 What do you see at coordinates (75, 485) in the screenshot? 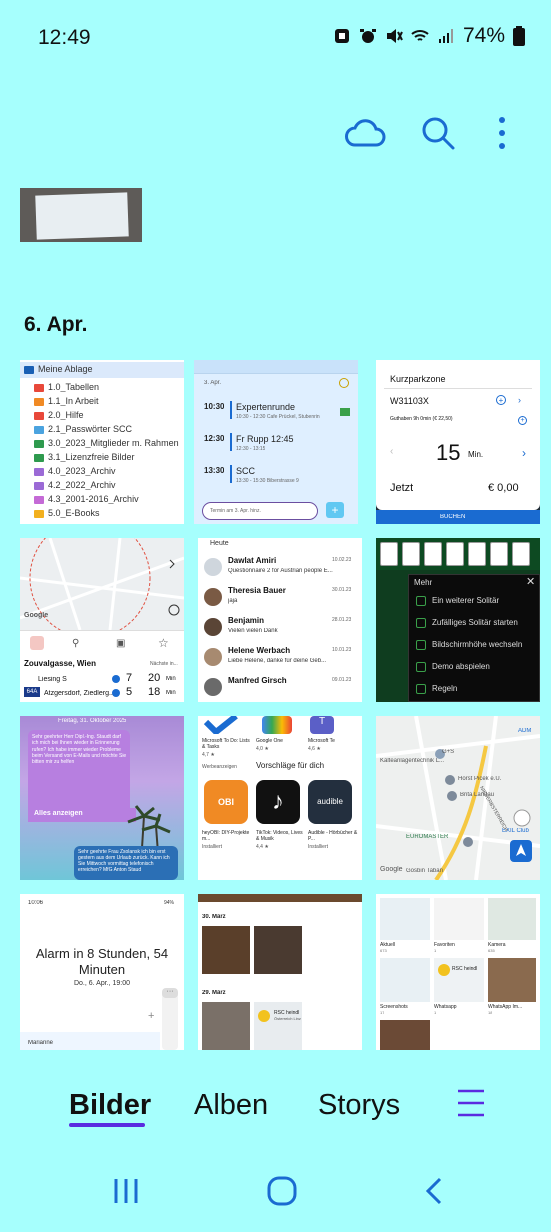
I see `folder-item: 4.2_2022_Archiv` at bounding box center [75, 485].